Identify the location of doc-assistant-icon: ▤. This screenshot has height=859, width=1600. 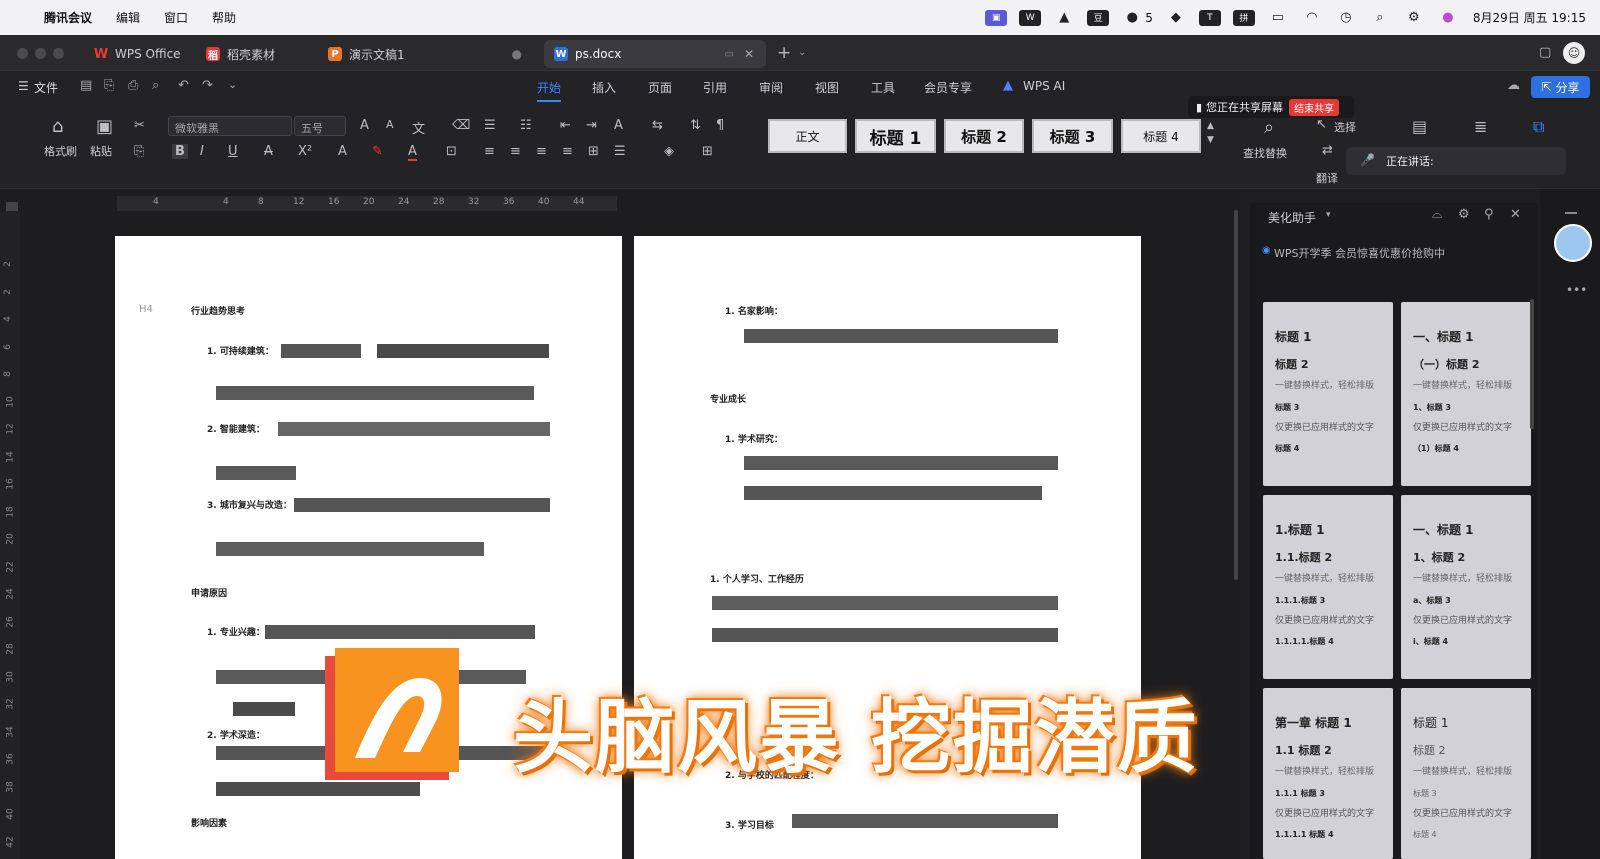
(1419, 126).